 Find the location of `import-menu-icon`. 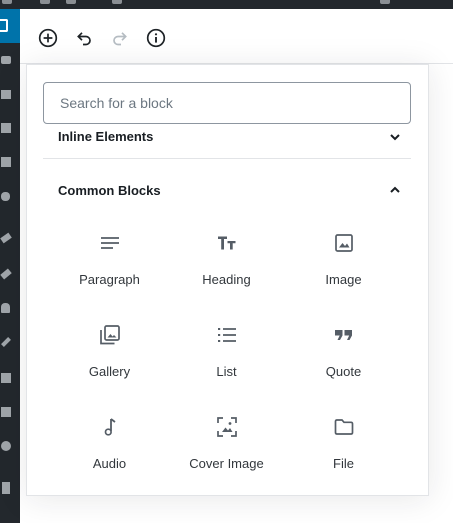

import-menu-icon is located at coordinates (5, 378).